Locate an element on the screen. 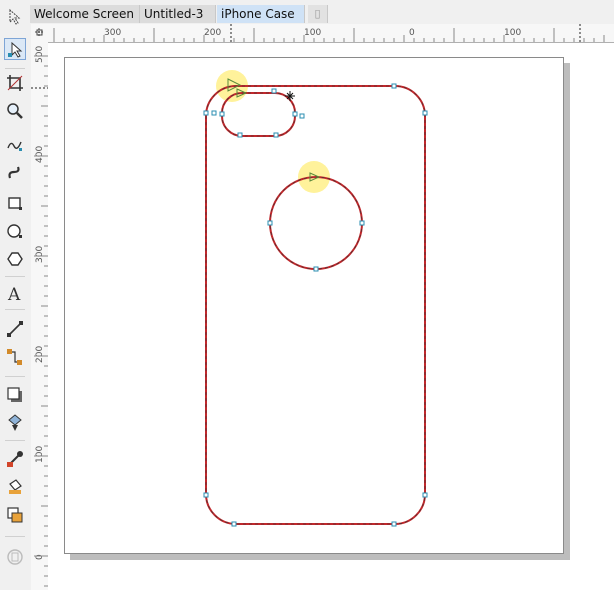 Image resolution: width=614 pixels, height=590 pixels. tab-iphone-case: iPhone Case is located at coordinates (261, 14).